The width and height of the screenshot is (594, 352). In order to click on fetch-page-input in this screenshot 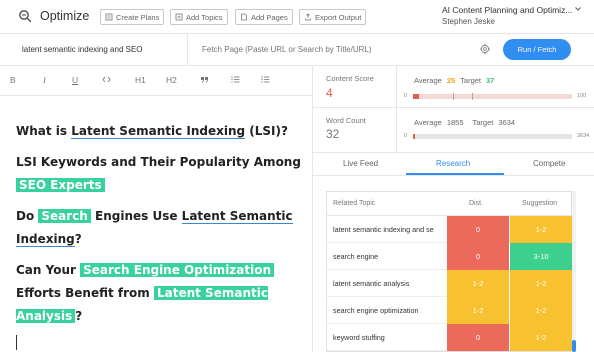, I will do `click(322, 49)`.